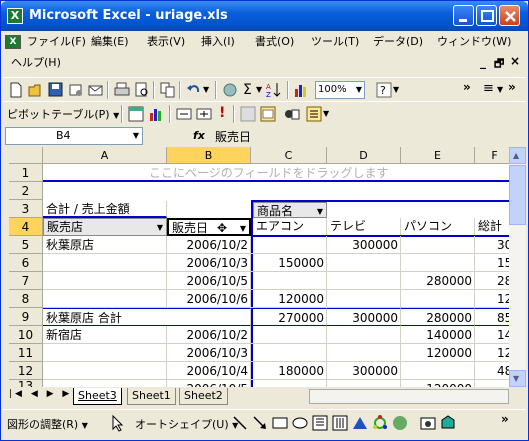 The width and height of the screenshot is (529, 441). What do you see at coordinates (142, 90) in the screenshot?
I see `print-preview-icon` at bounding box center [142, 90].